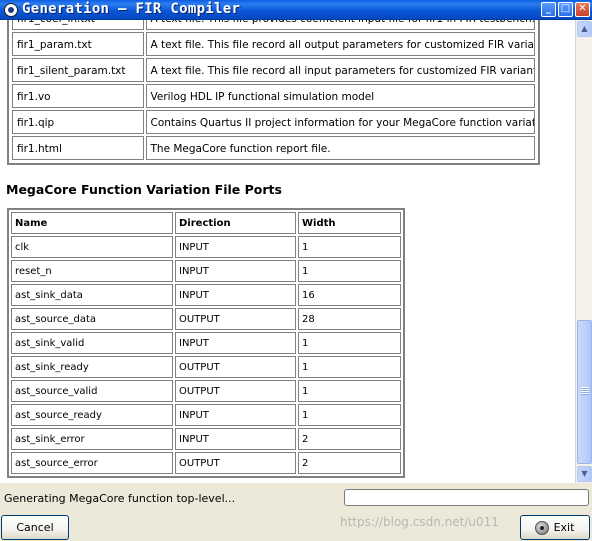  I want to click on port-name-cell: reset_n, so click(92, 271).